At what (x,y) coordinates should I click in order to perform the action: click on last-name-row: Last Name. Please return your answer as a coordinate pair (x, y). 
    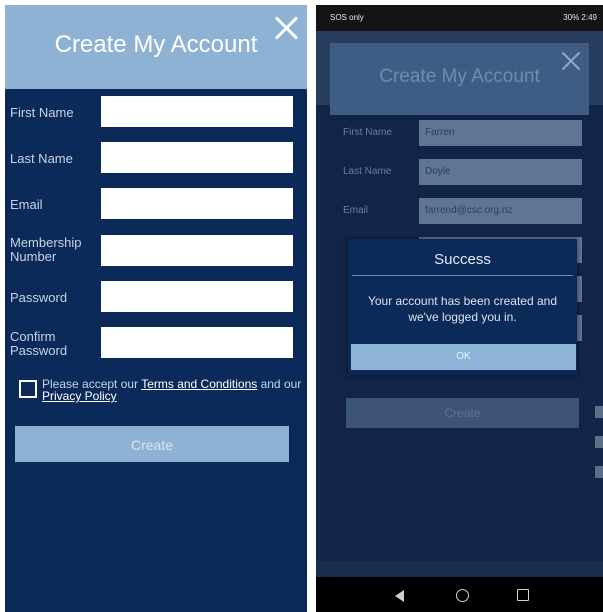
    Looking at the image, I should click on (156, 159).